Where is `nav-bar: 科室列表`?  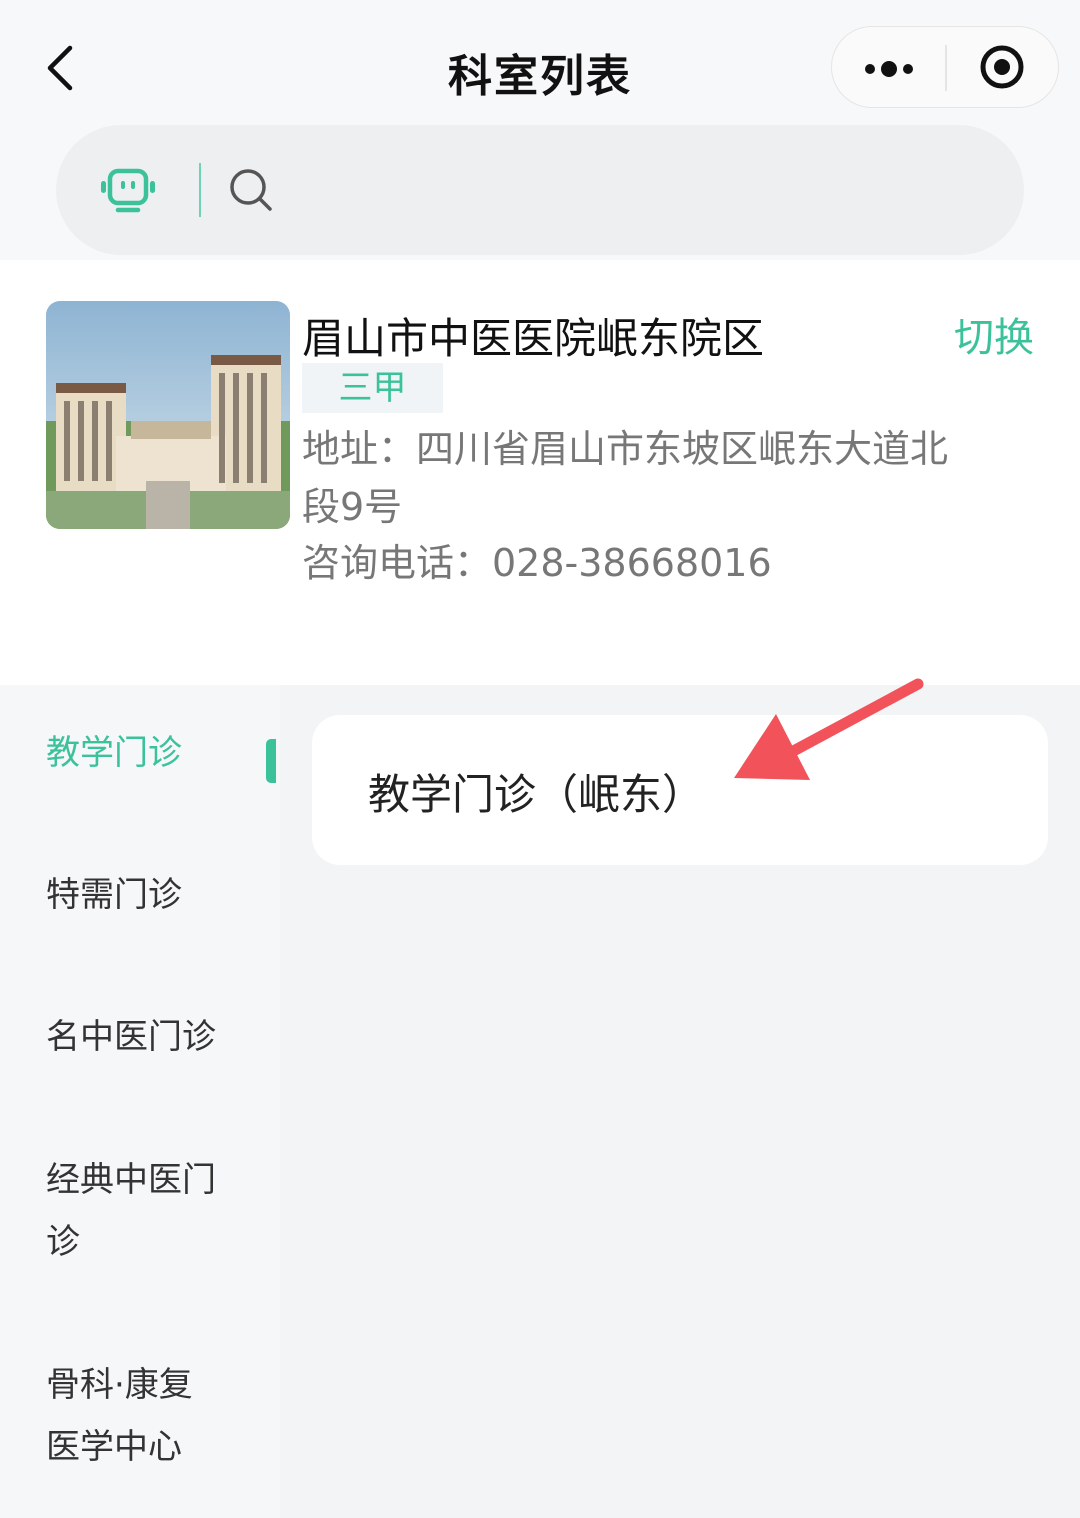 nav-bar: 科室列表 is located at coordinates (540, 62).